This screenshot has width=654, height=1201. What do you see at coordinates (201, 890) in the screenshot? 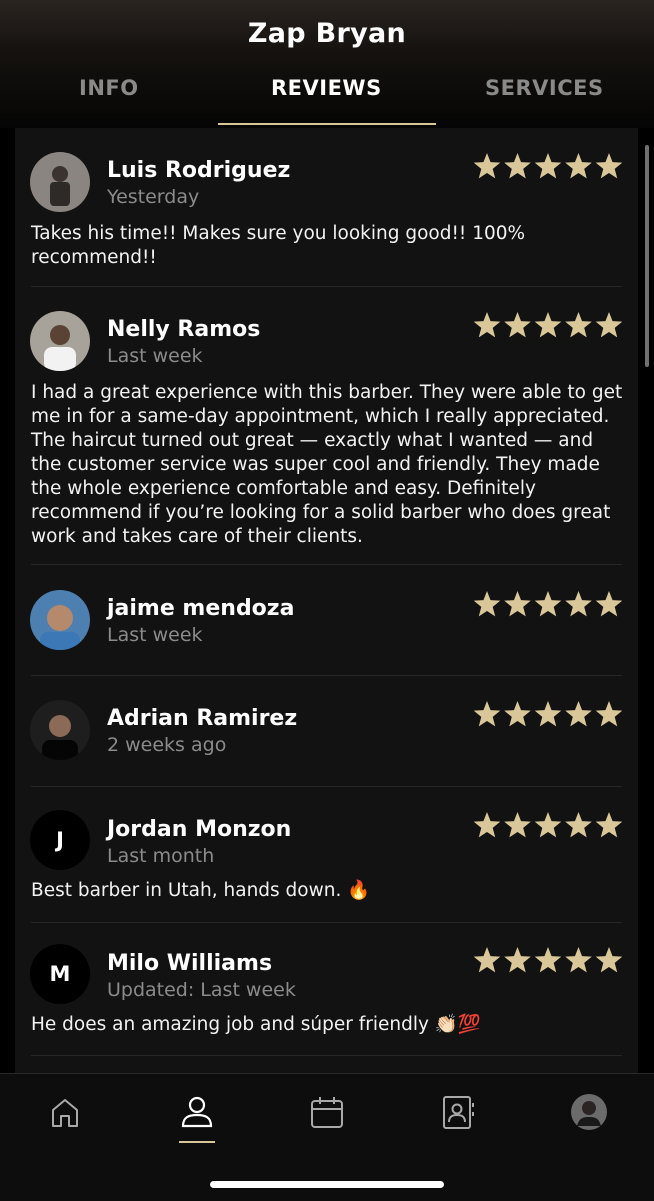
I see `review-text: Best barber in Utah, hands down. 🔥` at bounding box center [201, 890].